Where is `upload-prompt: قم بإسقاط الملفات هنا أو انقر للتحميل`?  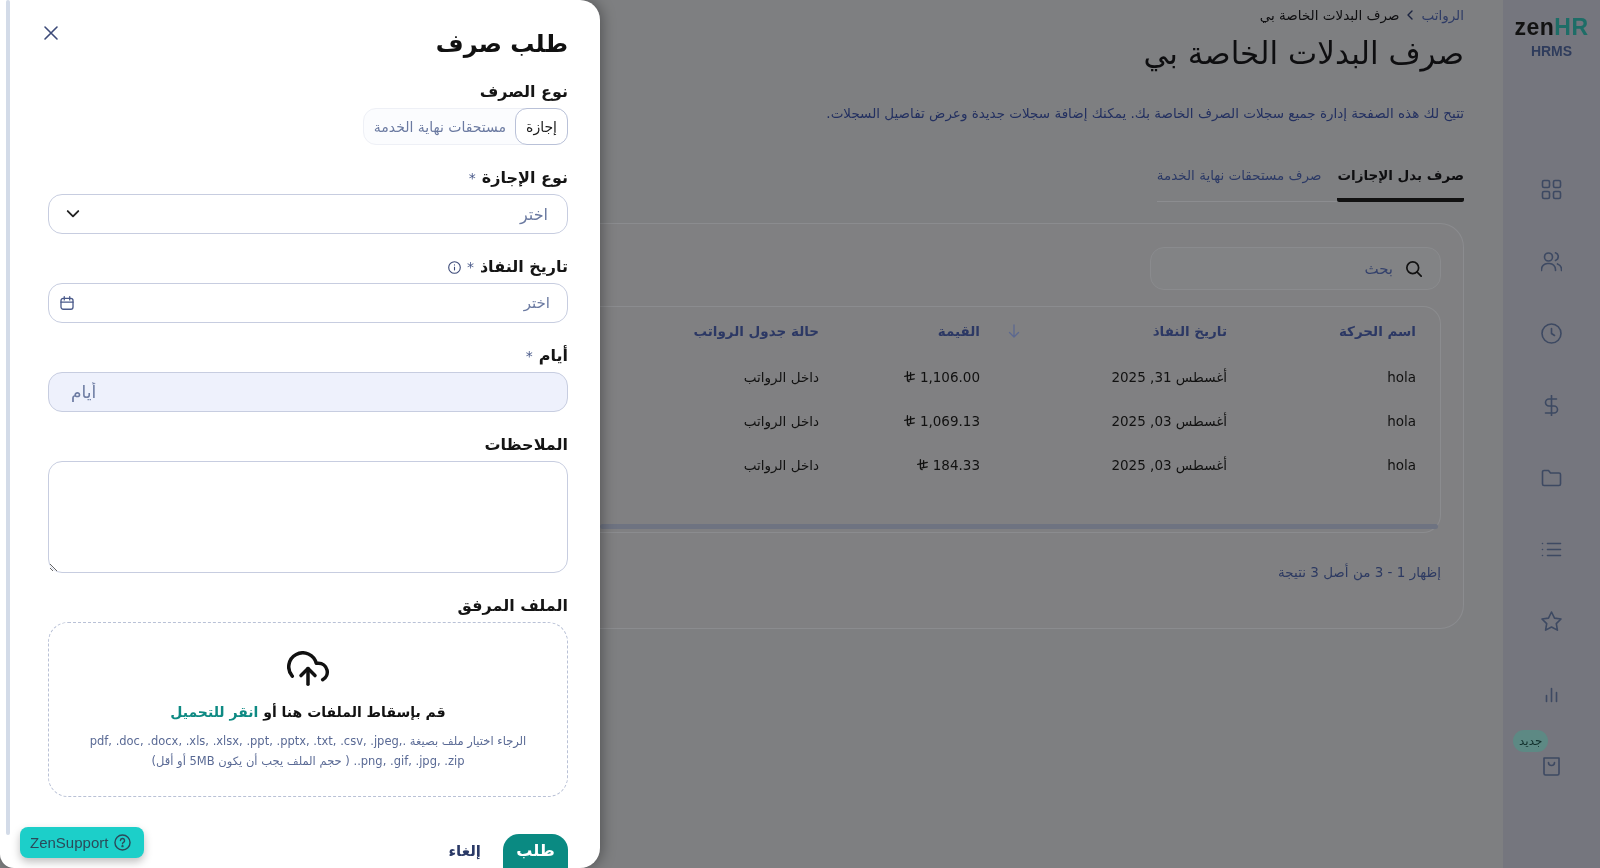 upload-prompt: قم بإسقاط الملفات هنا أو انقر للتحميل is located at coordinates (308, 712).